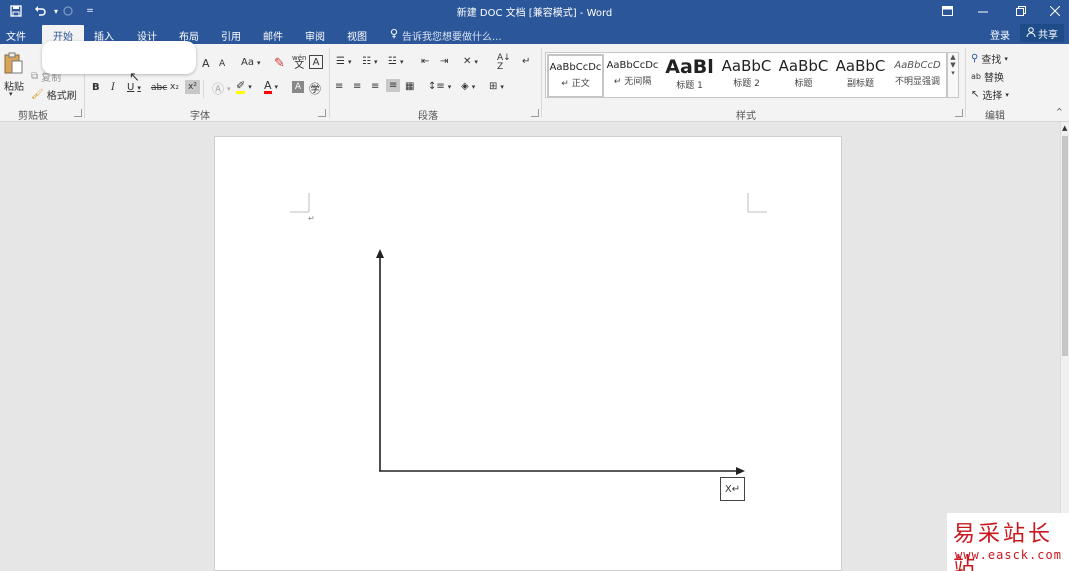 The height and width of the screenshot is (571, 1069). Describe the element at coordinates (311, 218) in the screenshot. I see `paragraph-mark: ↵` at that location.